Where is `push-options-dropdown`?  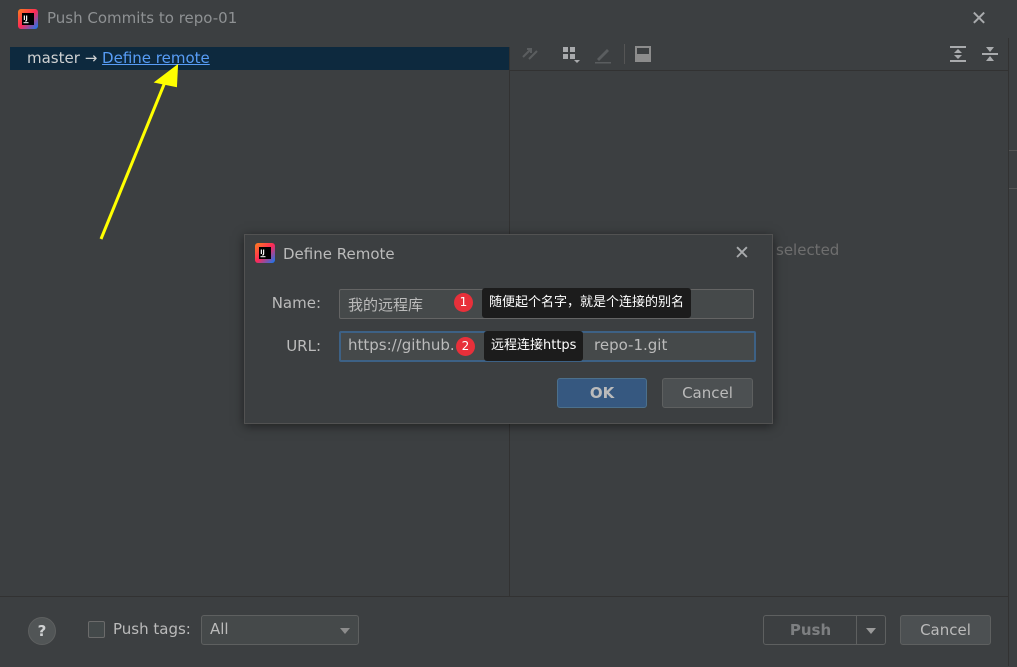
push-options-dropdown is located at coordinates (871, 630).